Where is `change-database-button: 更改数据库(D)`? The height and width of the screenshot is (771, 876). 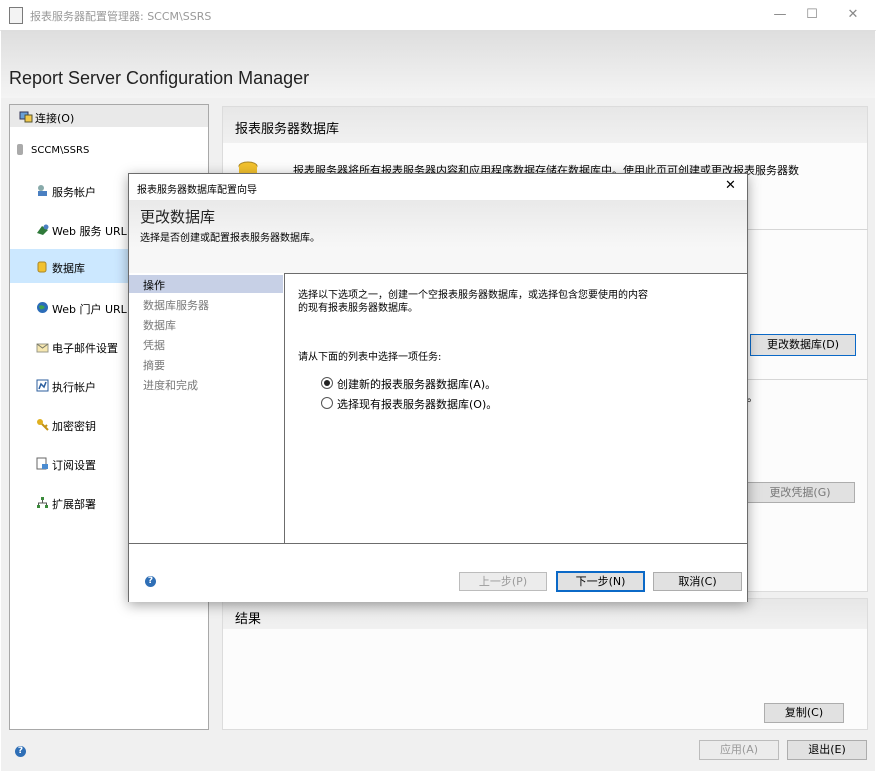 change-database-button: 更改数据库(D) is located at coordinates (803, 345).